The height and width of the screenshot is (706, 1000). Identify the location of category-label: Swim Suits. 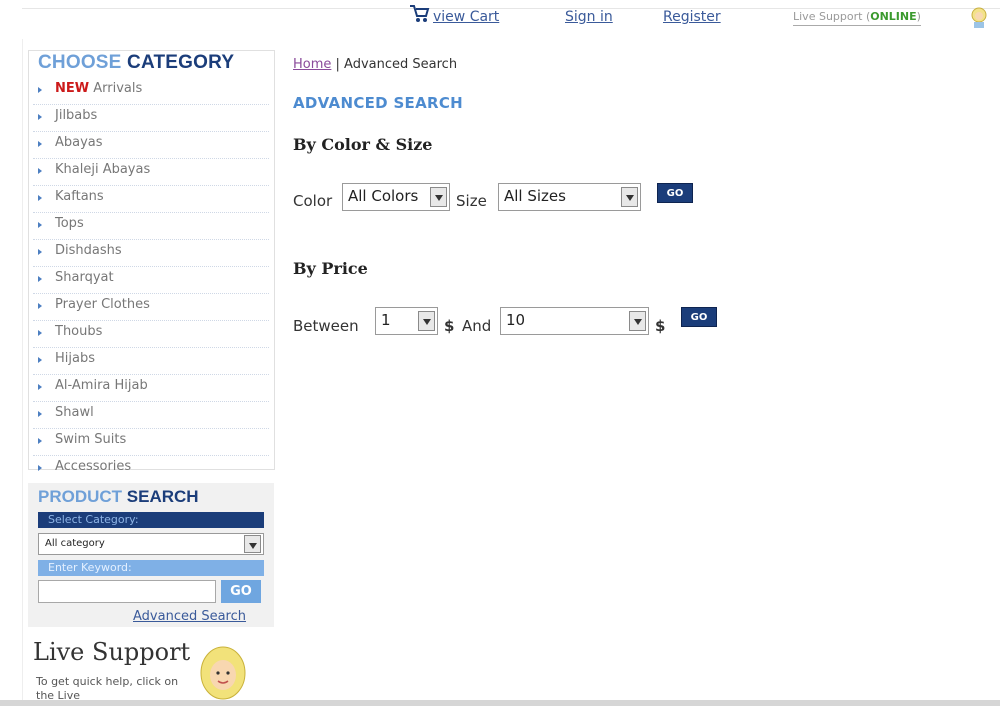
(91, 439).